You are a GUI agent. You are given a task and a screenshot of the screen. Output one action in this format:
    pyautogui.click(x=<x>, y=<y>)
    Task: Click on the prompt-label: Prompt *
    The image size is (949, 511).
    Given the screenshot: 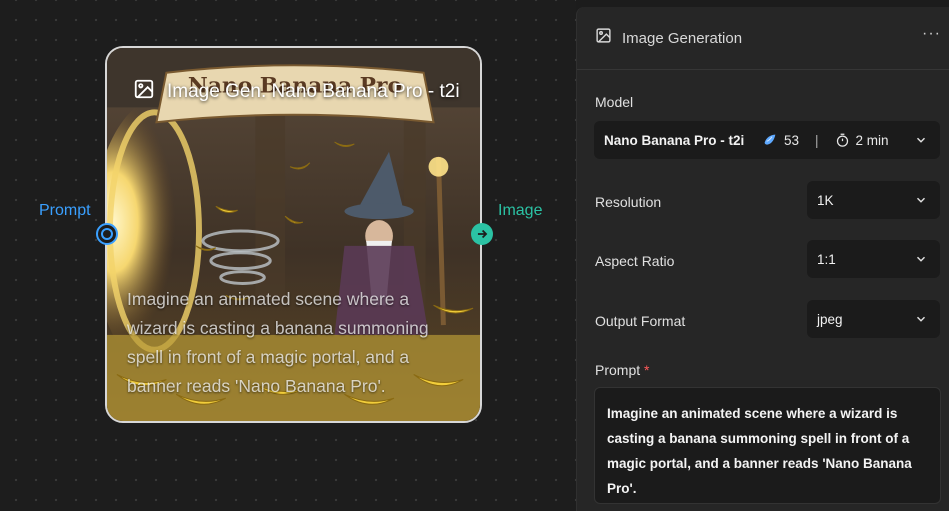 What is the action you would take?
    pyautogui.click(x=622, y=370)
    